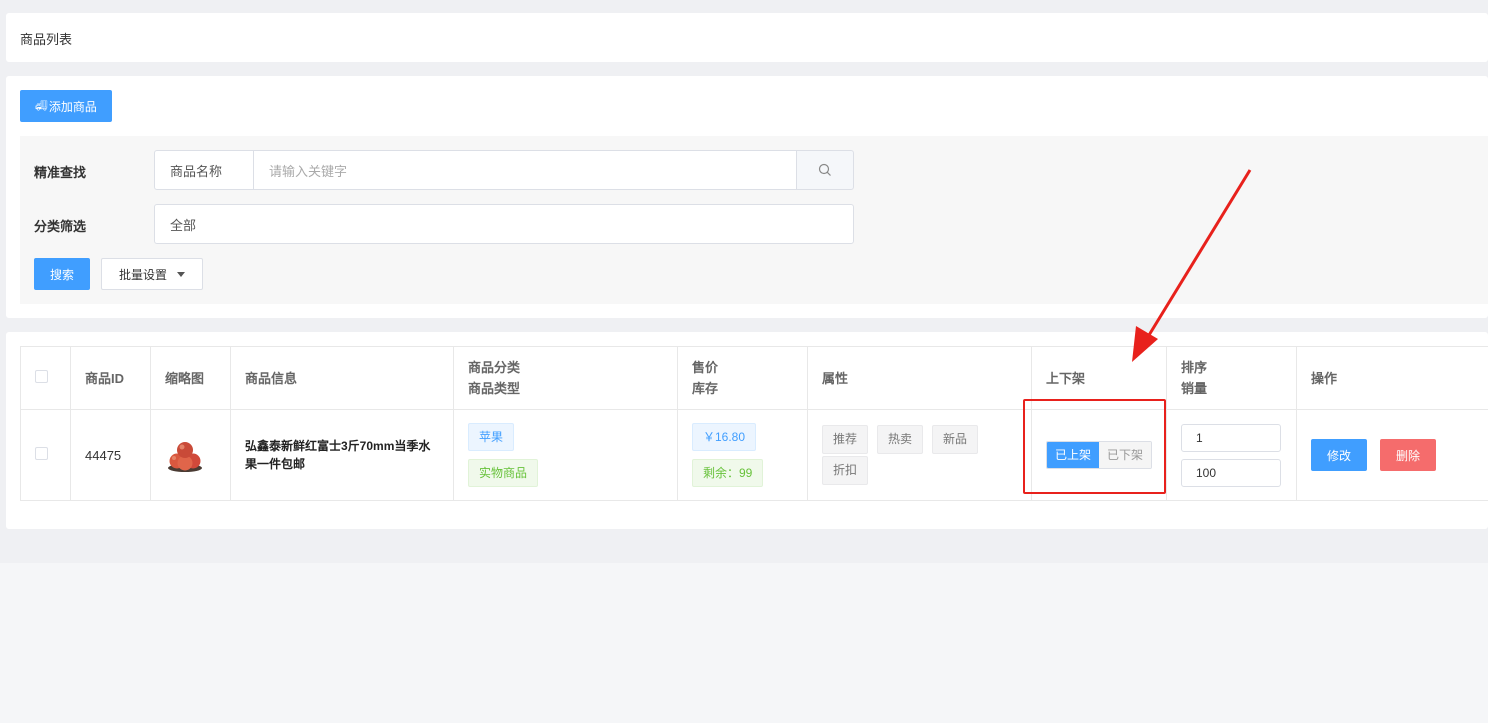 Image resolution: width=1488 pixels, height=723 pixels. What do you see at coordinates (1194, 367) in the screenshot?
I see `header-sort-line: 排序` at bounding box center [1194, 367].